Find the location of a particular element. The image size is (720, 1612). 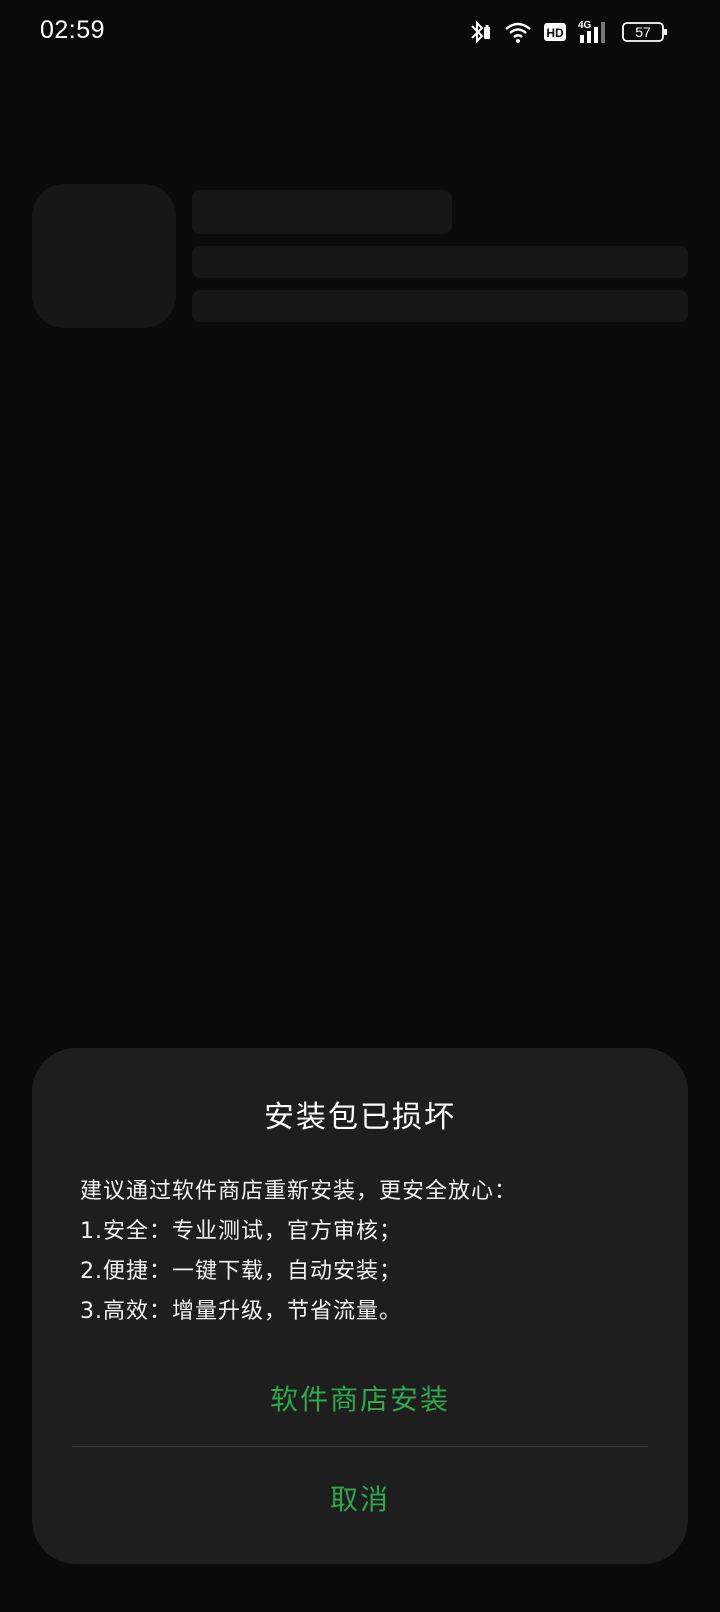

signal-4g-icon: 4G is located at coordinates (594, 32).